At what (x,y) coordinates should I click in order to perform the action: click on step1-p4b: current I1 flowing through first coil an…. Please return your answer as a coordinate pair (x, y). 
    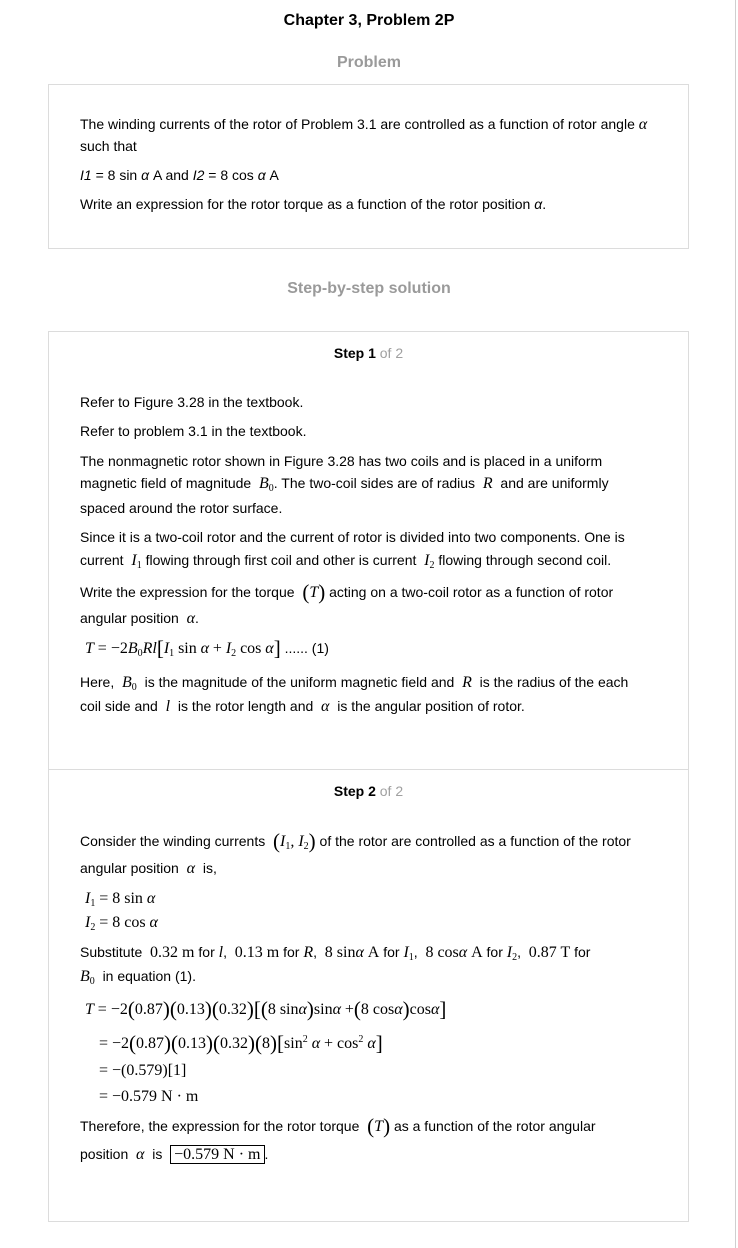
    Looking at the image, I should click on (346, 561).